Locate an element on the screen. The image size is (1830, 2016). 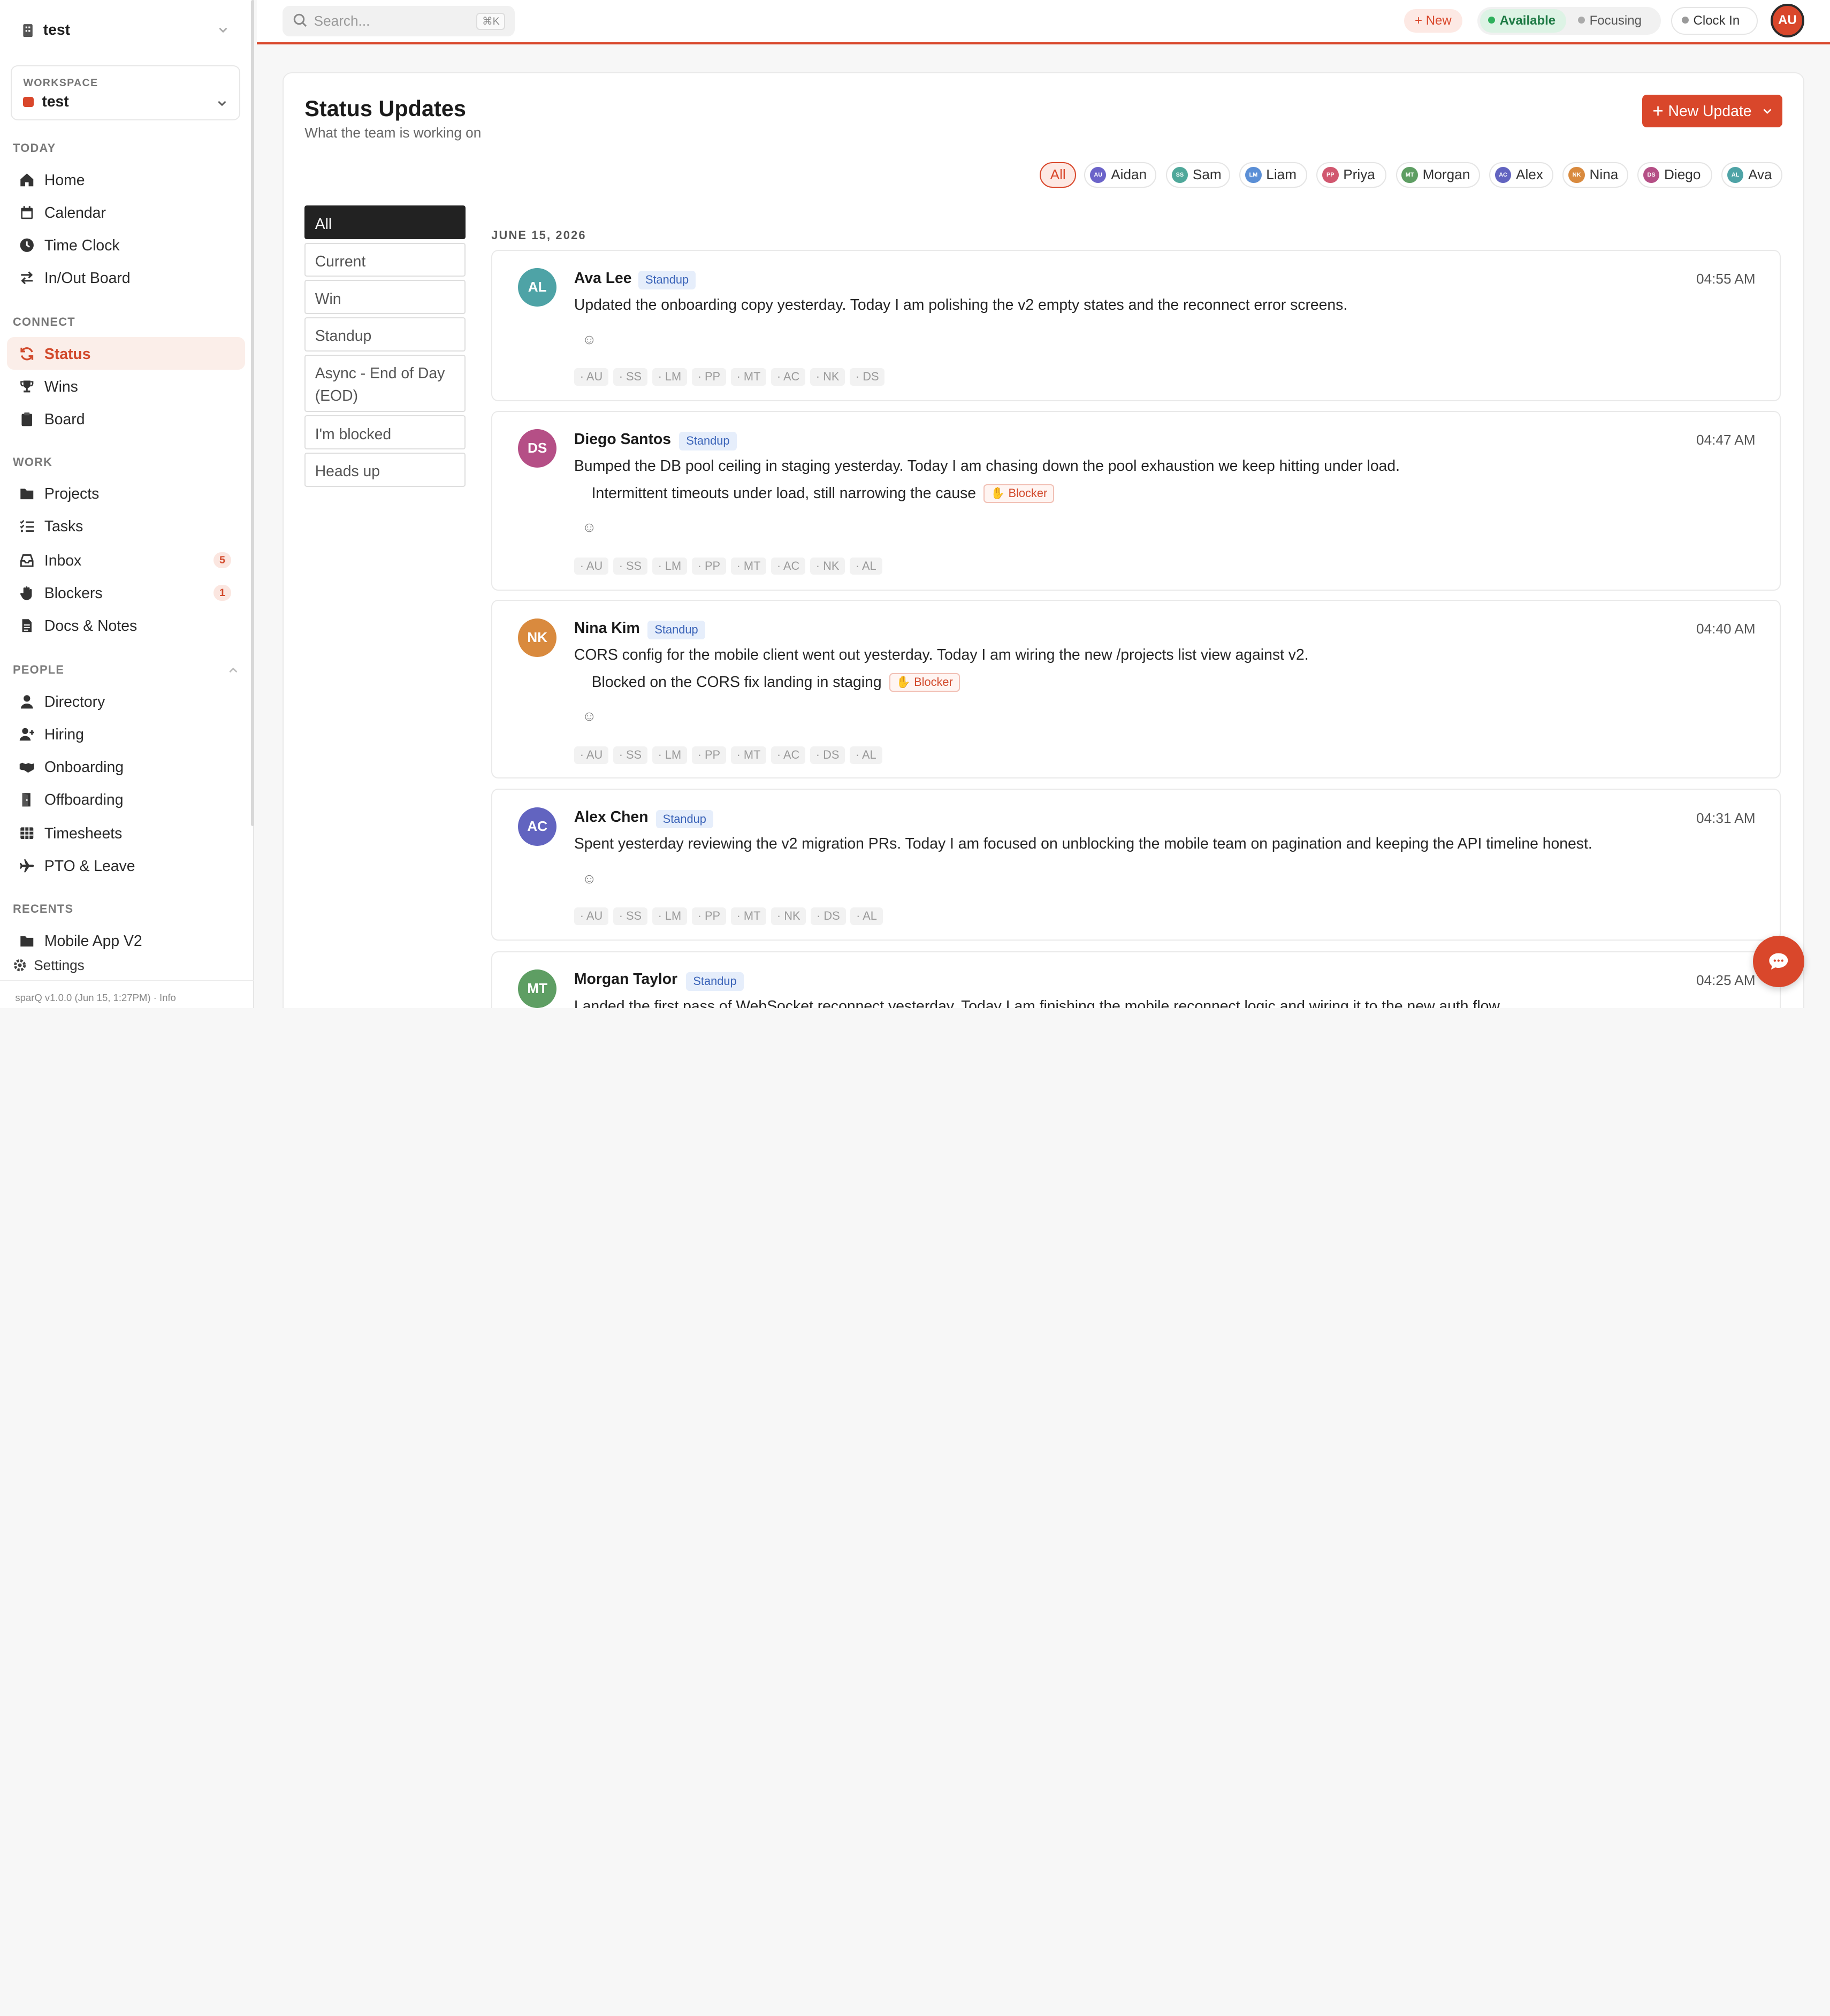
chip-label: Sam is located at coordinates (1207, 174).